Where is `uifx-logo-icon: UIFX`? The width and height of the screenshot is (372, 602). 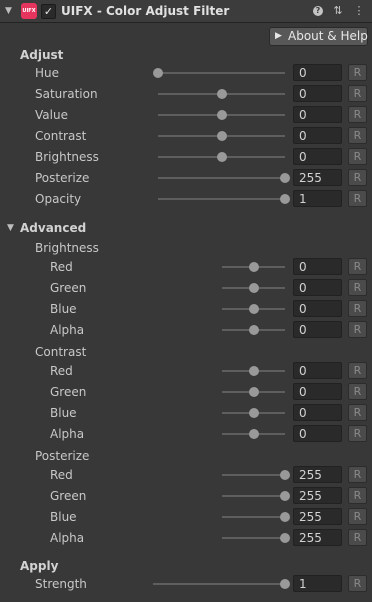
uifx-logo-icon: UIFX is located at coordinates (29, 11).